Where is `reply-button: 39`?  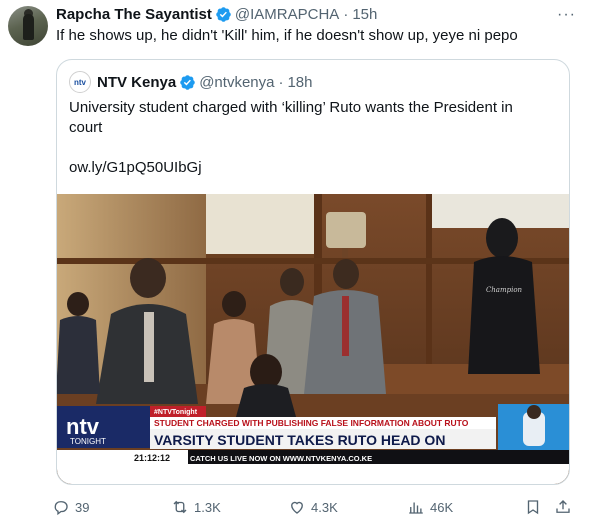
reply-button: 39 is located at coordinates (70, 507).